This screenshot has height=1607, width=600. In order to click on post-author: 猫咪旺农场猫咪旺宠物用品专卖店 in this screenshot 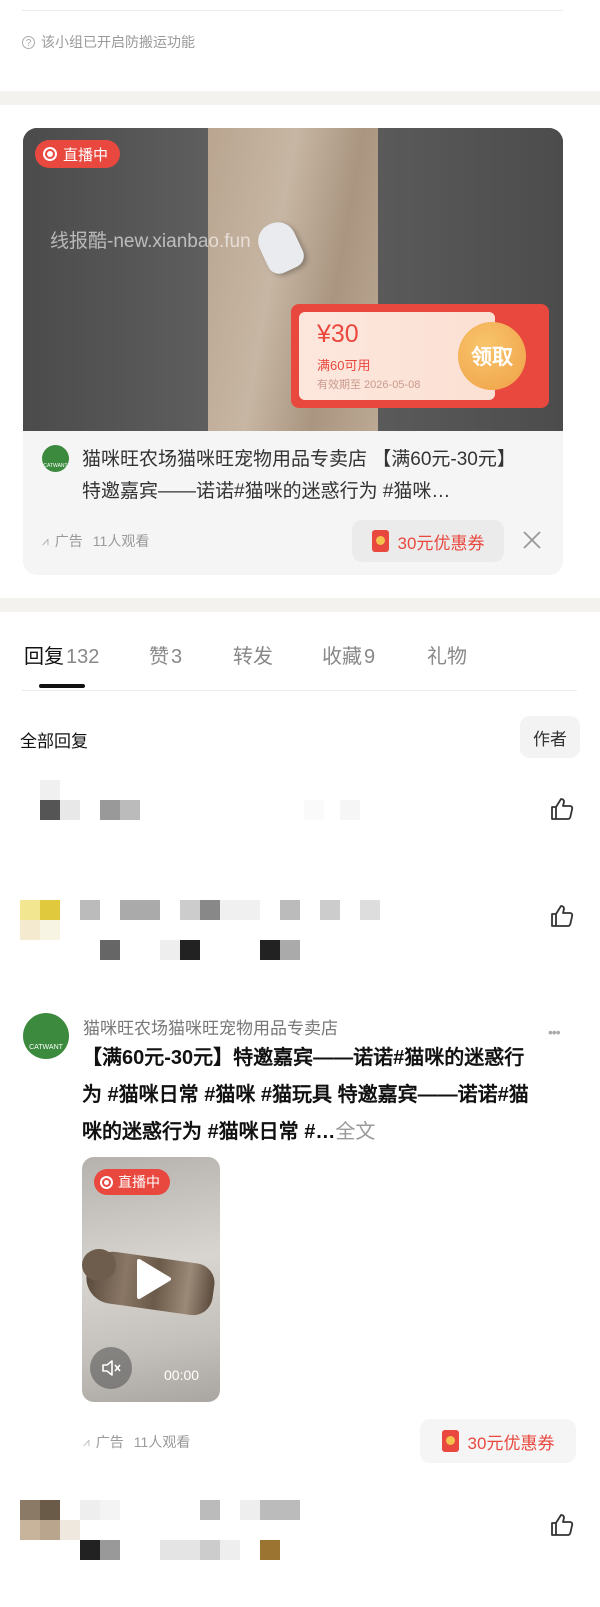, I will do `click(210, 1026)`.